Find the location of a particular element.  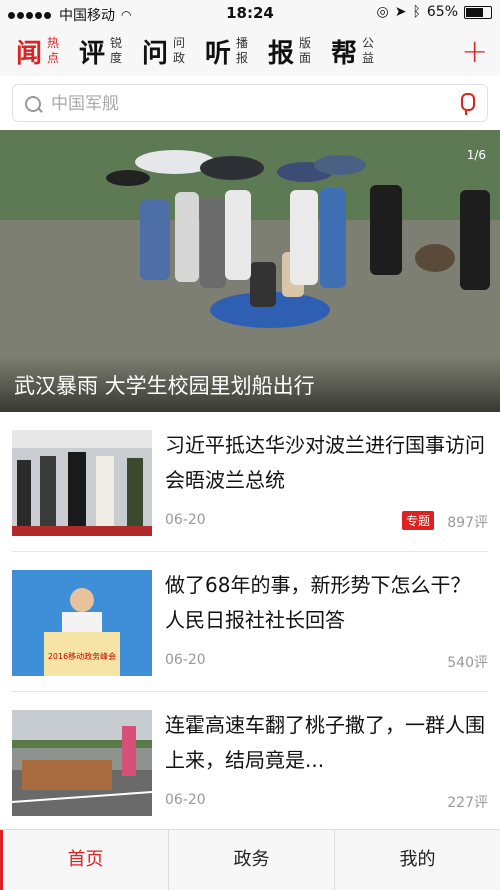

search-bar is located at coordinates (250, 103).